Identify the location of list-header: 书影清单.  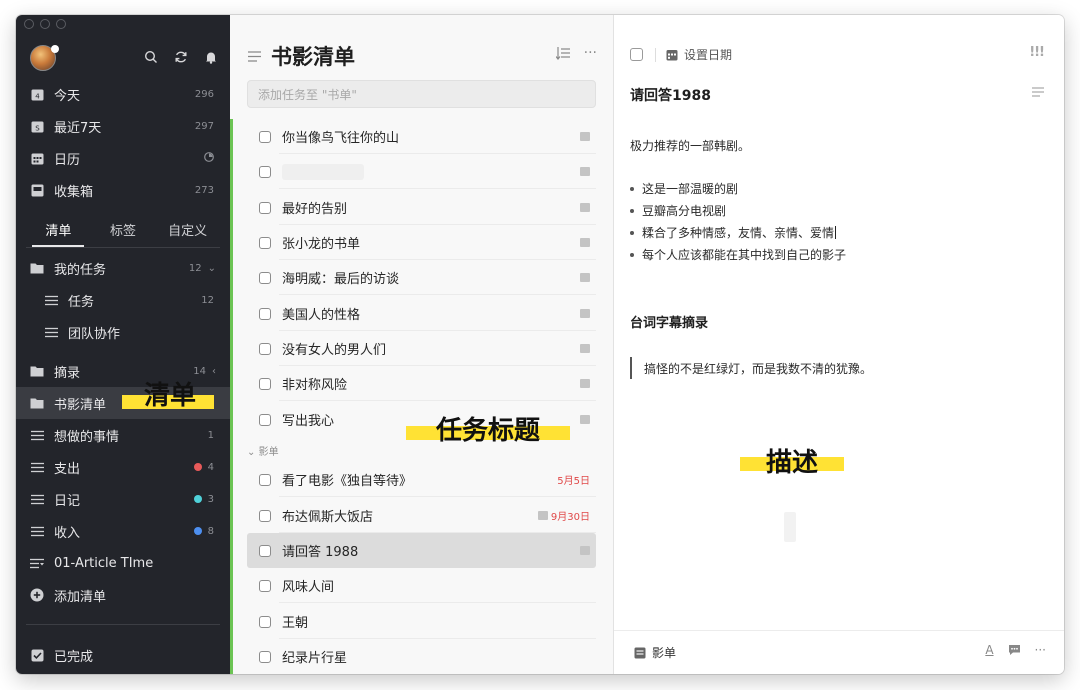
(301, 56).